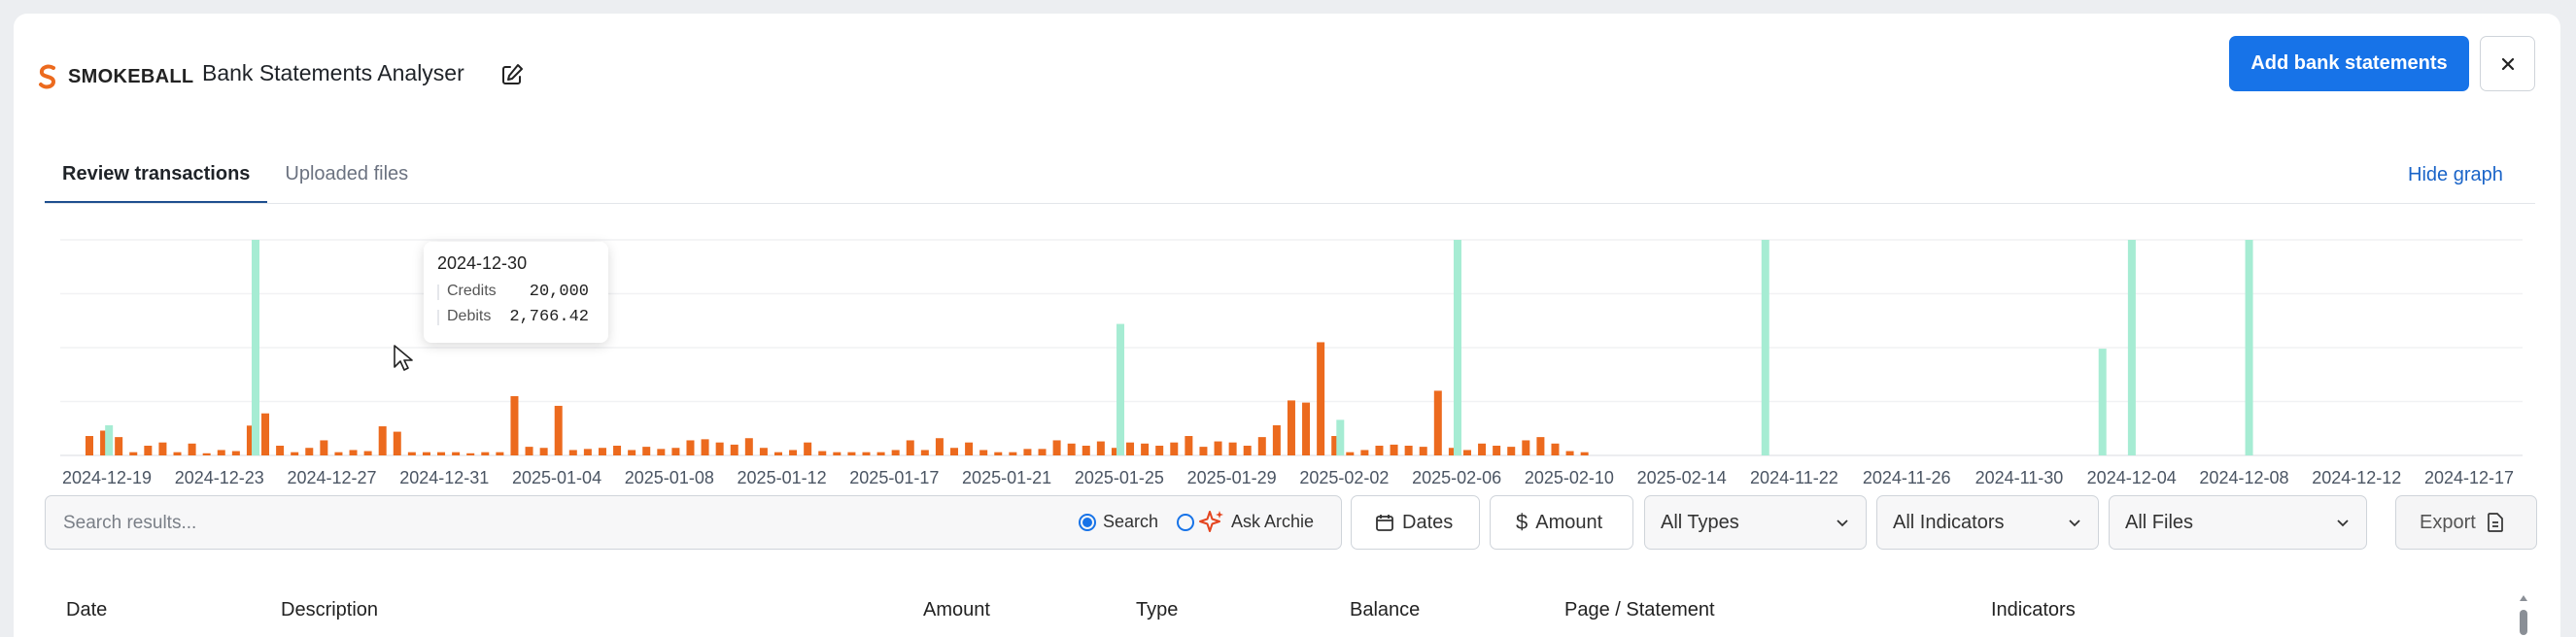 This screenshot has height=637, width=2576. What do you see at coordinates (1562, 522) in the screenshot?
I see `amount-button: $ Amount` at bounding box center [1562, 522].